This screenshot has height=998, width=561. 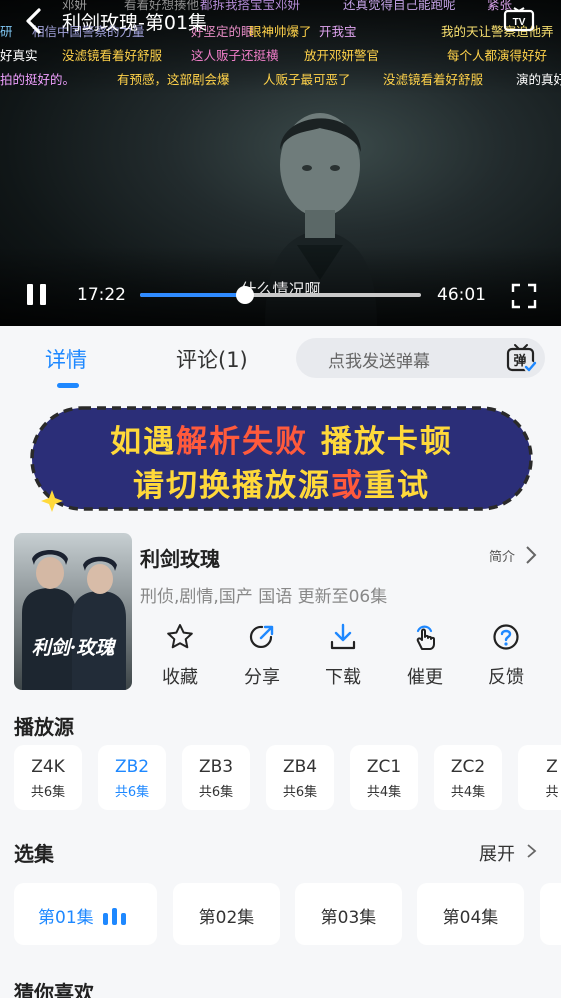 I want to click on tab-details: 详情, so click(x=66, y=359).